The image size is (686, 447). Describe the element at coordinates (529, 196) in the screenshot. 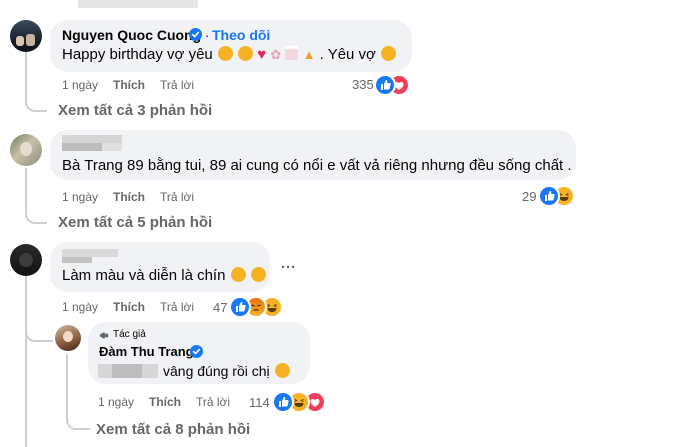

I see `reaction-count: 29` at that location.